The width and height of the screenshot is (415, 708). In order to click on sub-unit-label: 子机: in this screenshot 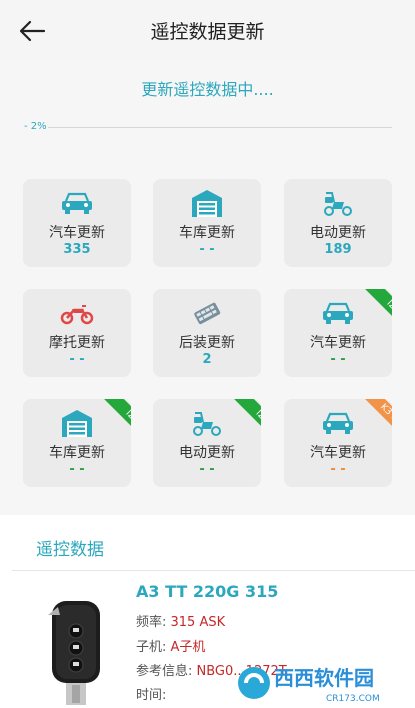, I will do `click(153, 647)`.